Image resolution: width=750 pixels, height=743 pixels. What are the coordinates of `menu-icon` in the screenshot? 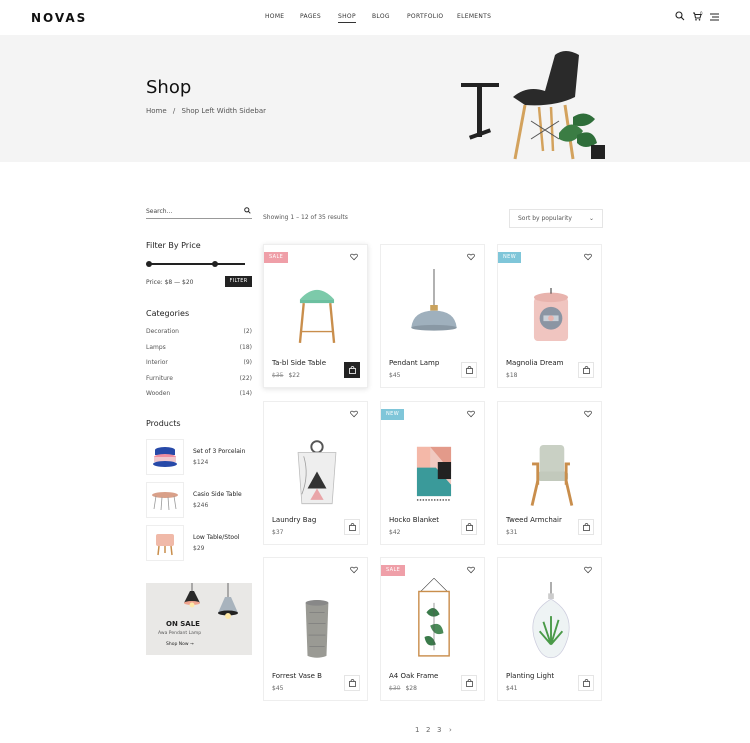 It's located at (714, 17).